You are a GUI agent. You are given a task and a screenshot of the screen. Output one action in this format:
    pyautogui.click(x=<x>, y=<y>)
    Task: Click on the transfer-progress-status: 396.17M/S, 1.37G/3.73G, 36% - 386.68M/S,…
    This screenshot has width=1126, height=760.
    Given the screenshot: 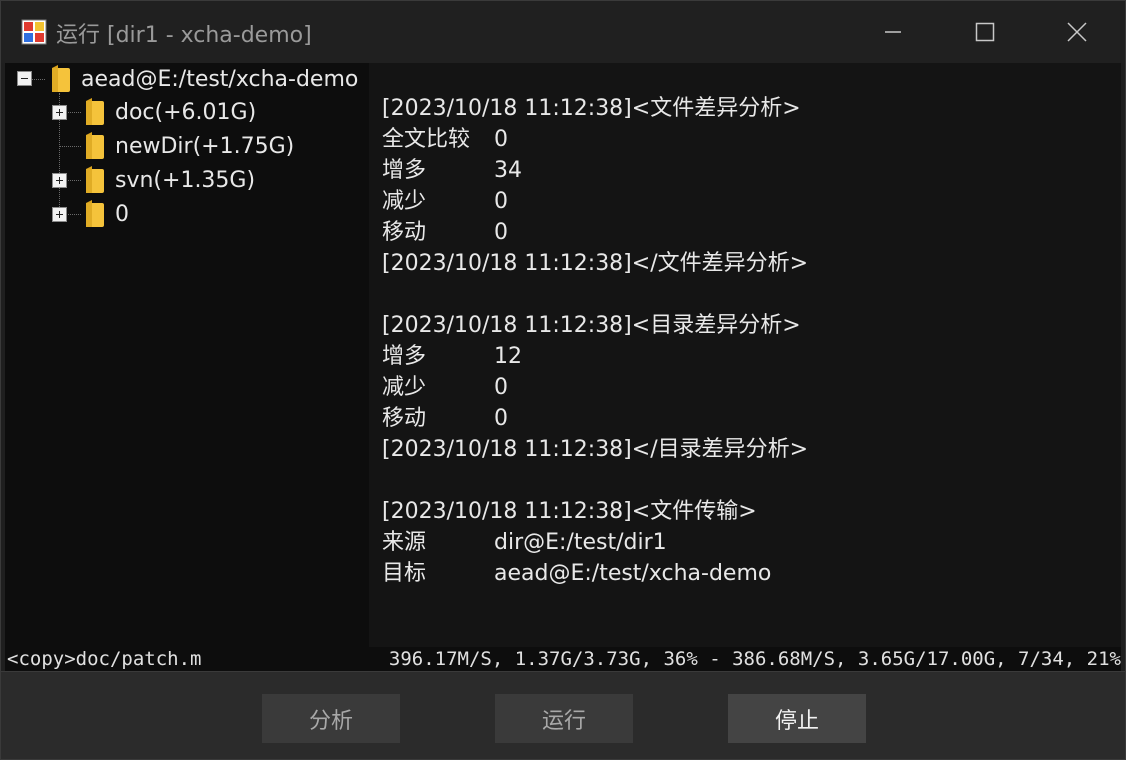 What is the action you would take?
    pyautogui.click(x=754, y=659)
    